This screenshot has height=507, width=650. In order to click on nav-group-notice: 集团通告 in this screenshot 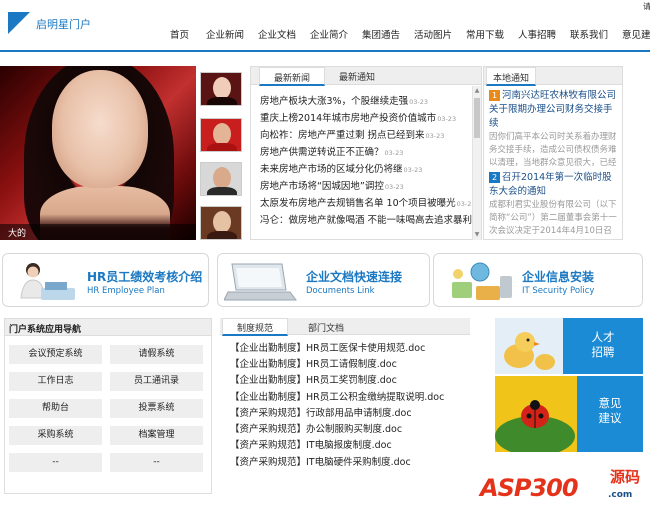, I will do `click(381, 34)`.